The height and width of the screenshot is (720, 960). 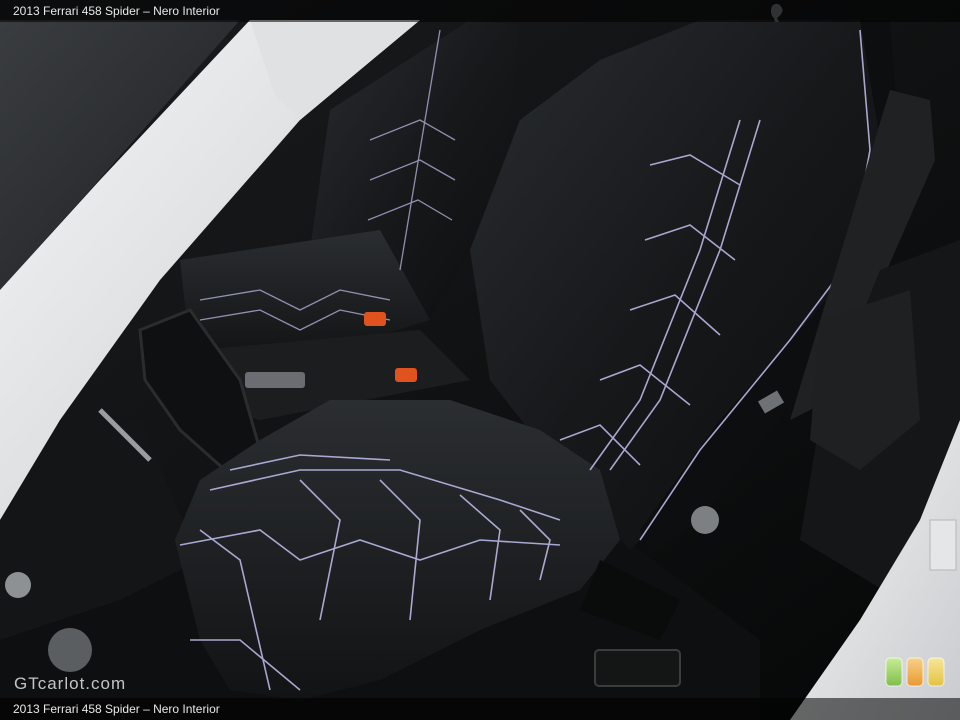 I want to click on pedal-knob, so click(x=18, y=585).